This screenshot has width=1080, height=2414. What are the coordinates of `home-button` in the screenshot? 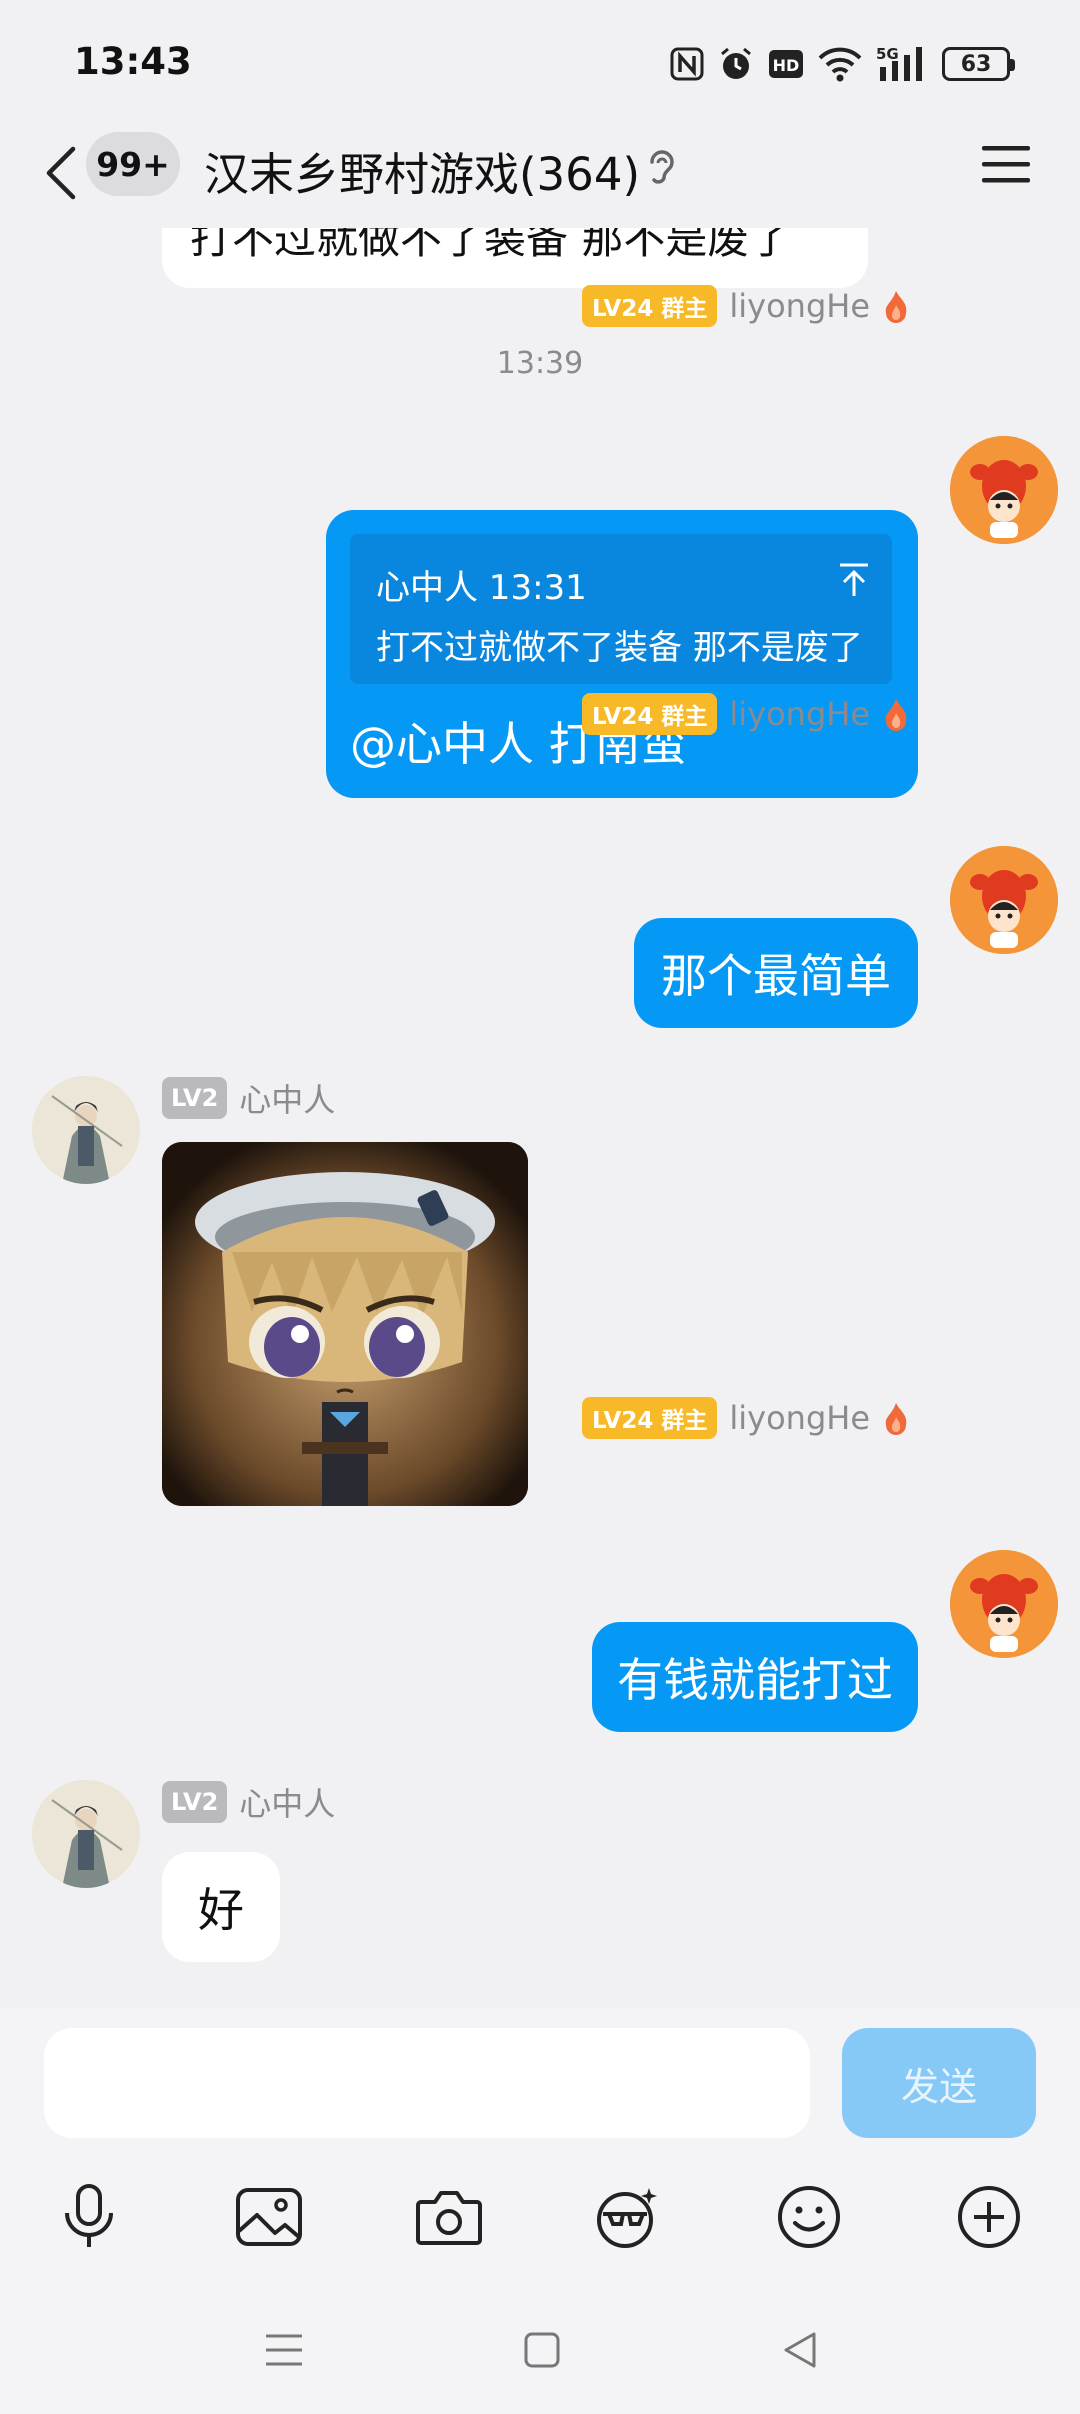 It's located at (542, 2350).